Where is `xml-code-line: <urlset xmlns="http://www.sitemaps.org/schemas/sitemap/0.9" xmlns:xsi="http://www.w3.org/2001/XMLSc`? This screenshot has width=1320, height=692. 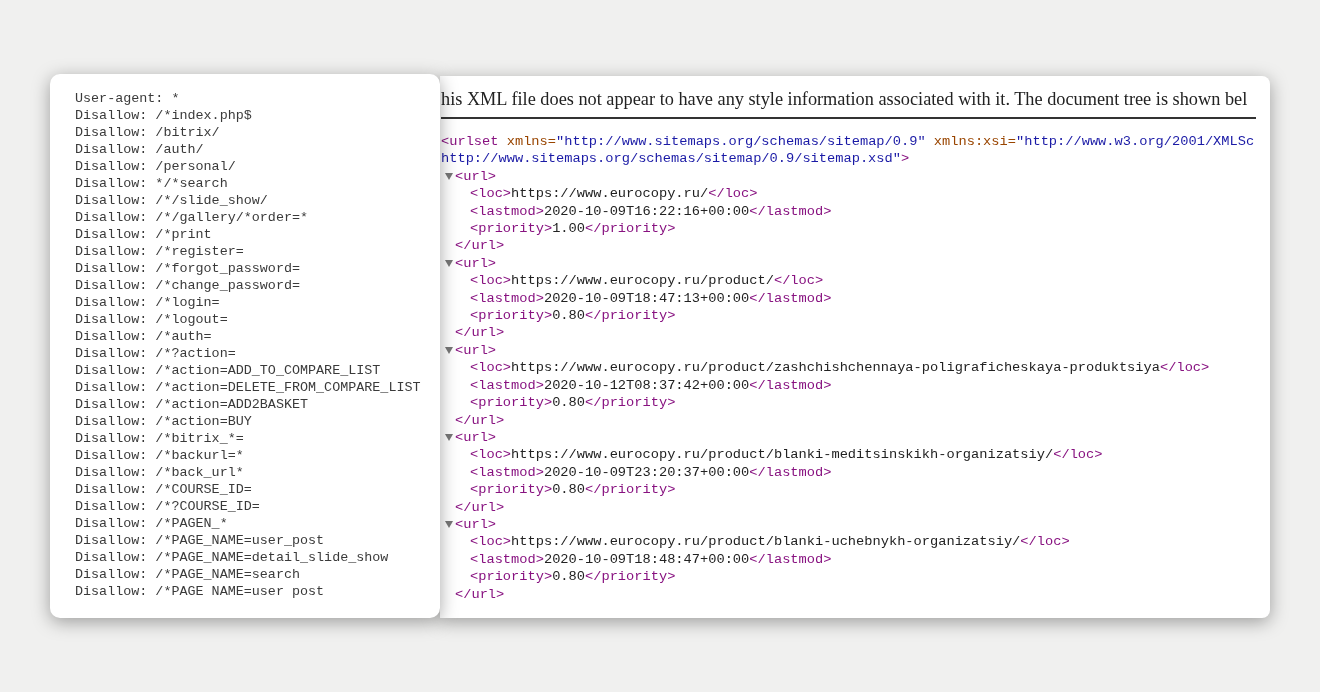 xml-code-line: <urlset xmlns="http://www.sitemaps.org/schemas/sitemap/0.9" xmlns:xsi="http://www.w3.org/2001/XMLSc is located at coordinates (848, 142).